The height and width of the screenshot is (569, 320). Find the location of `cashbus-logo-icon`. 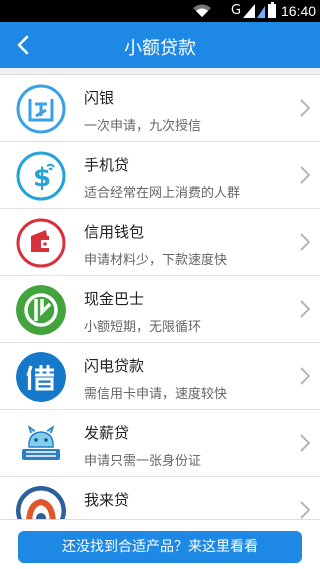

cashbus-logo-icon is located at coordinates (41, 310).